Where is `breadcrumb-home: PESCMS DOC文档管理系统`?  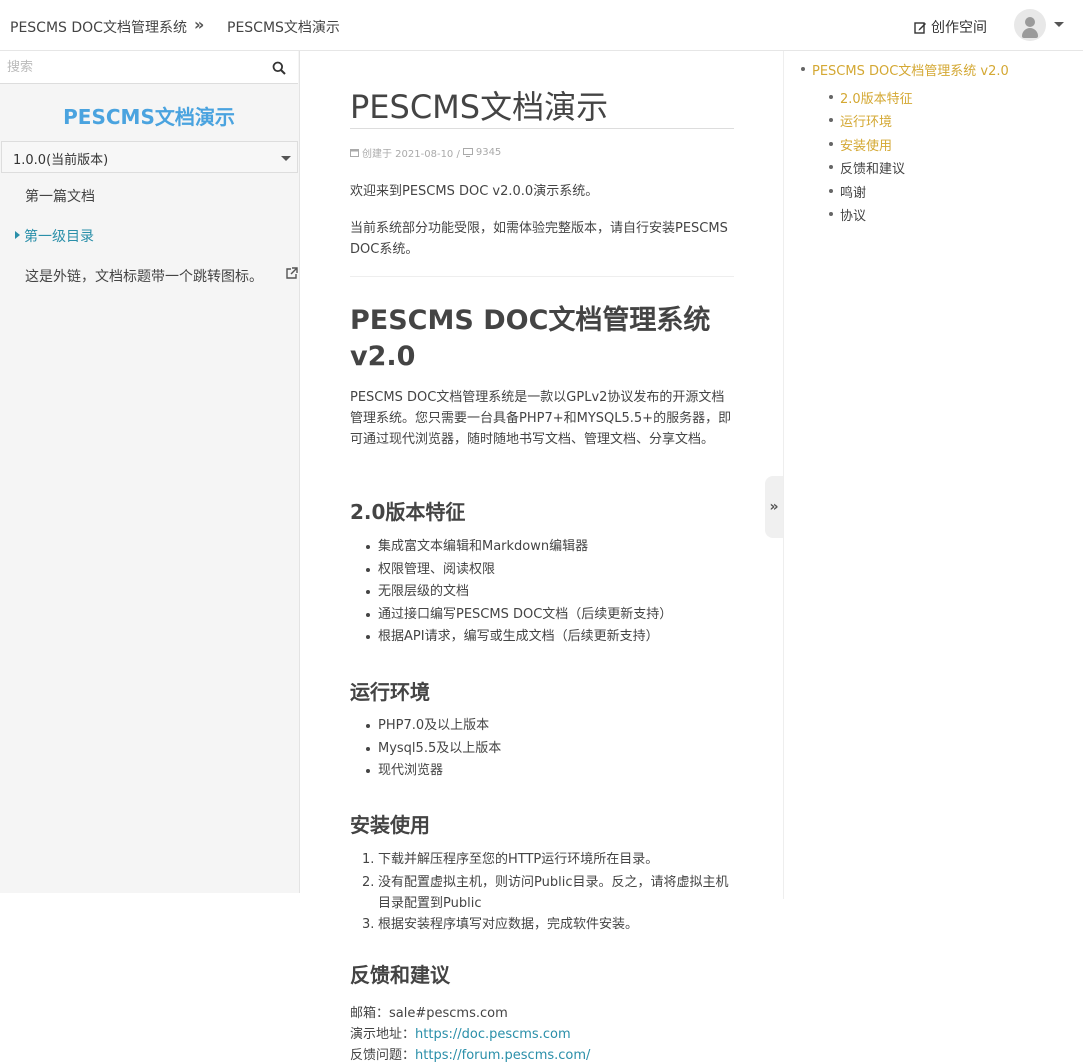
breadcrumb-home: PESCMS DOC文档管理系统 is located at coordinates (98, 27).